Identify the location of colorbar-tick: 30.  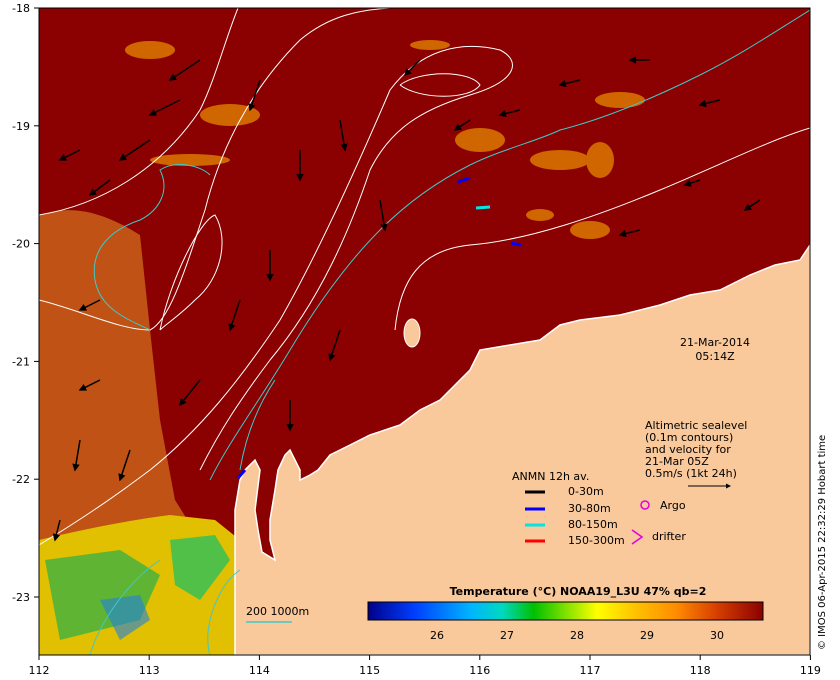
(717, 635).